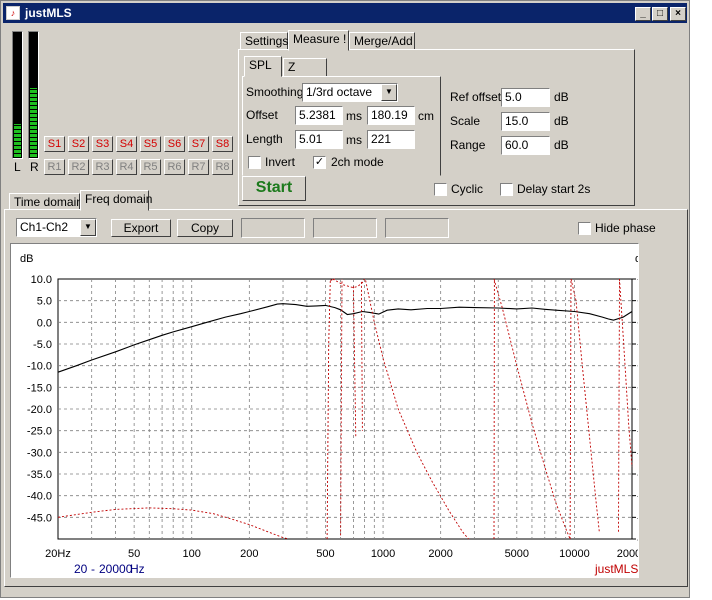 This screenshot has width=712, height=600. I want to click on recall-slot-button-6: R6, so click(174, 167).